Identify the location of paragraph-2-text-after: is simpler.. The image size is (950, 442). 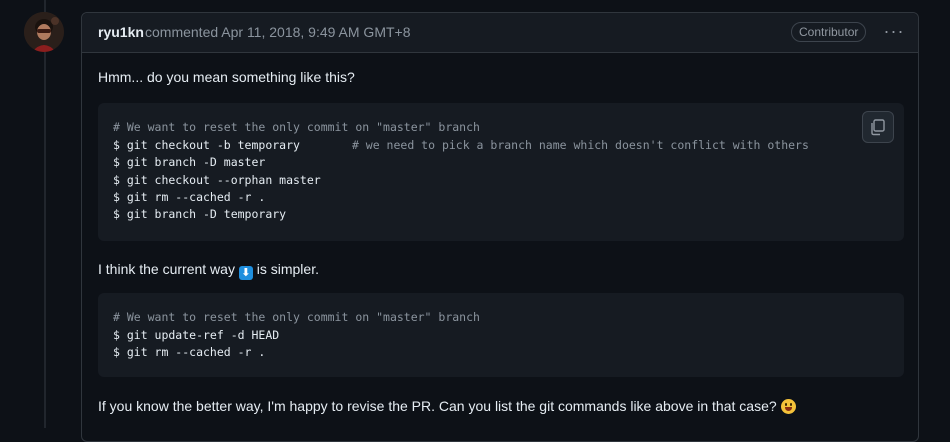
(287, 269).